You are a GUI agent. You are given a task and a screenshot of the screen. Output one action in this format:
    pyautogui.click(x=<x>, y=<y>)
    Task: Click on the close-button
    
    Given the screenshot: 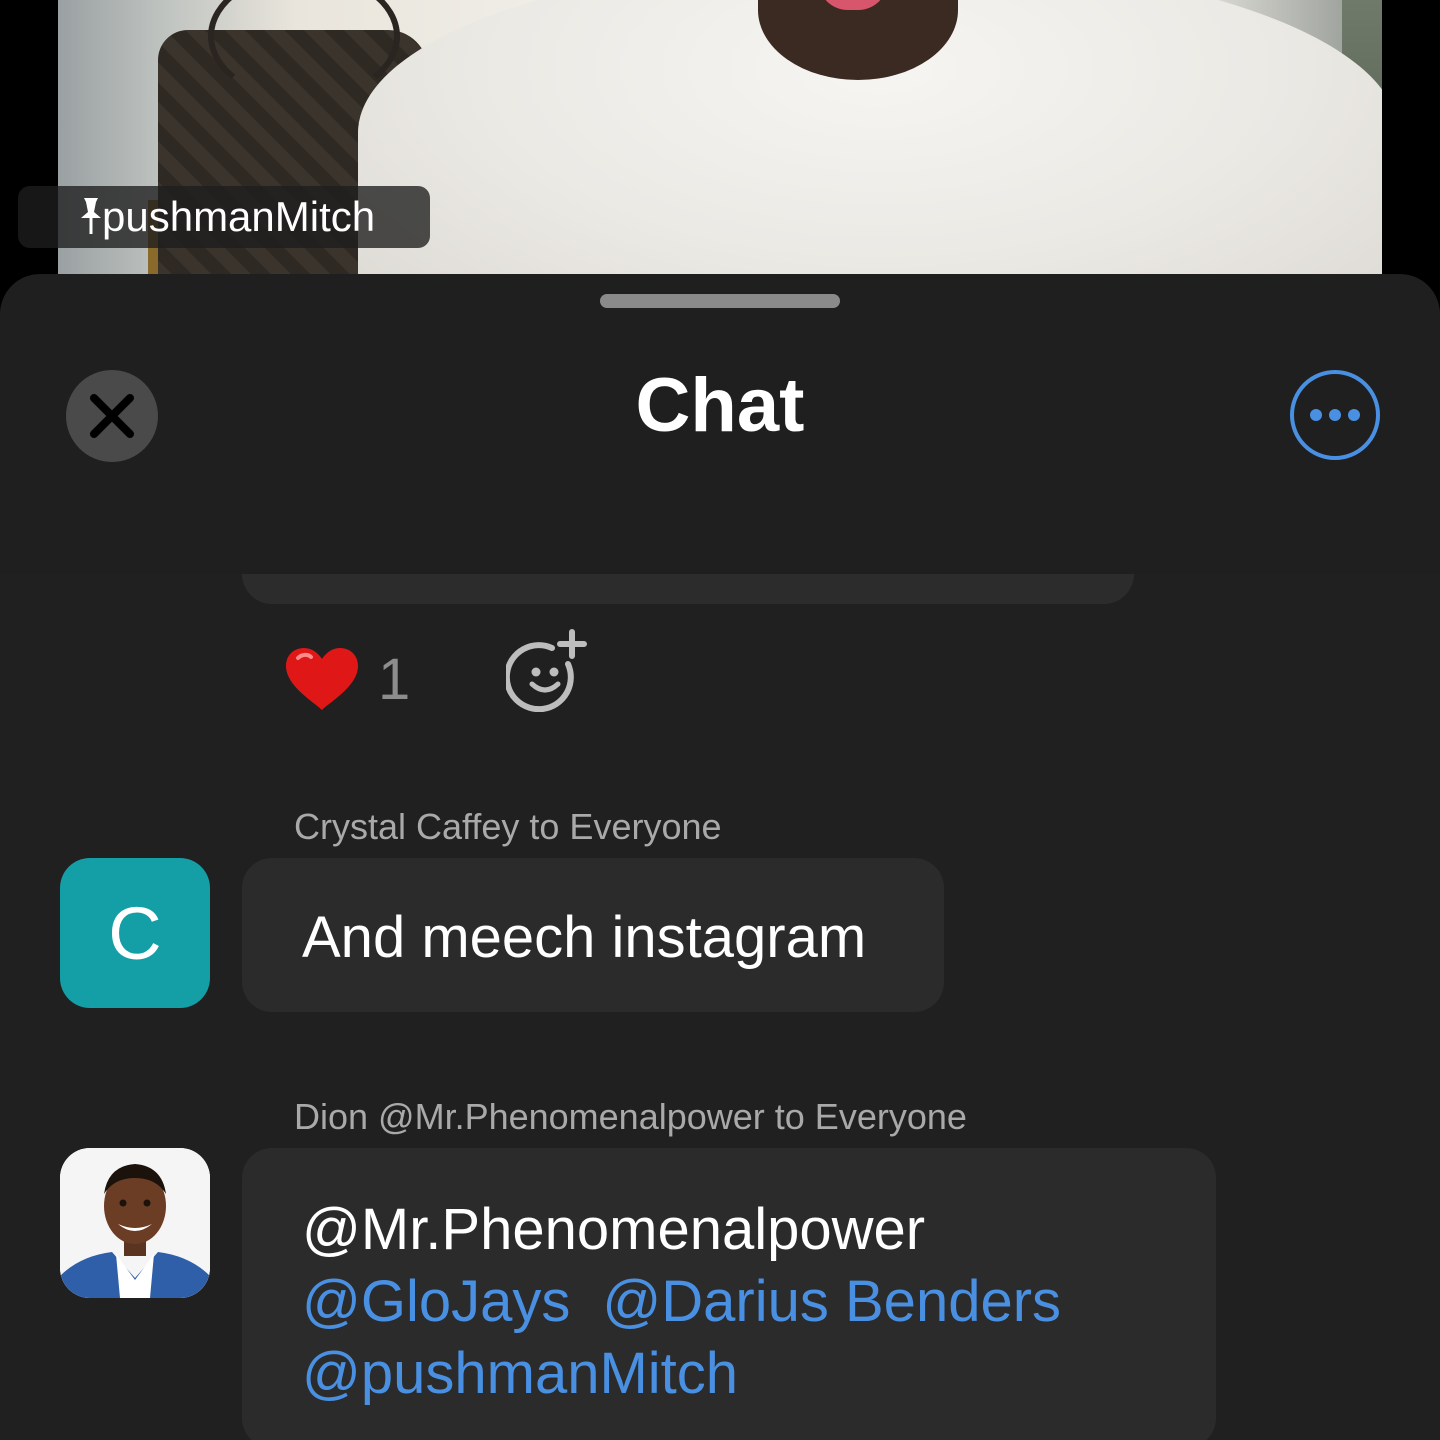 What is the action you would take?
    pyautogui.click(x=112, y=416)
    